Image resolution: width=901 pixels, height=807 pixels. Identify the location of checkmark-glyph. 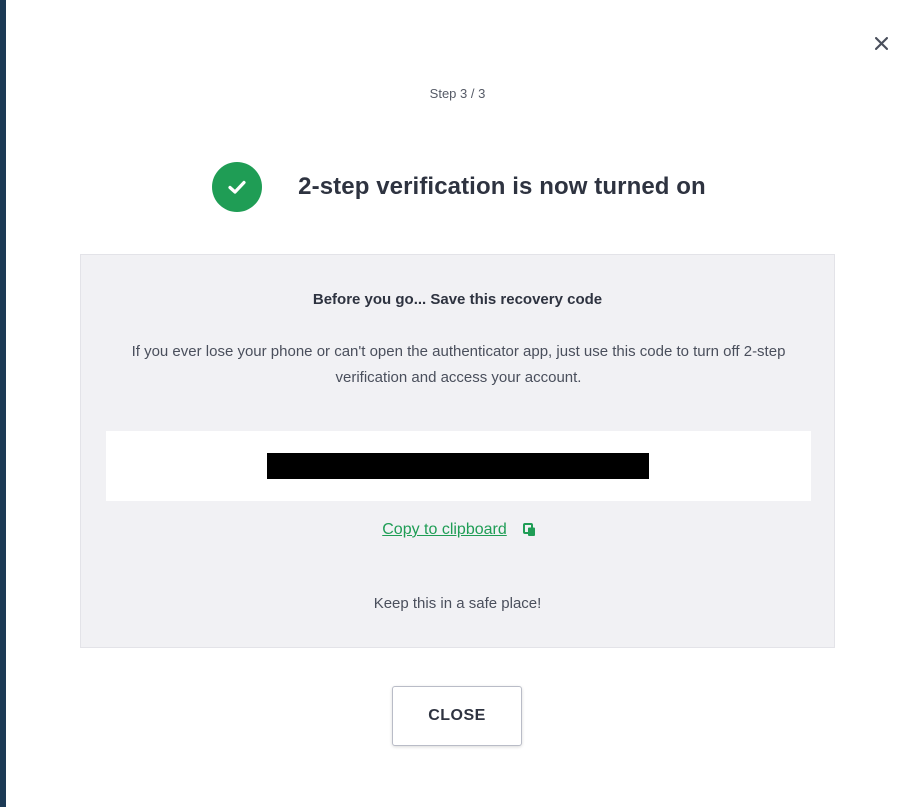
(237, 187).